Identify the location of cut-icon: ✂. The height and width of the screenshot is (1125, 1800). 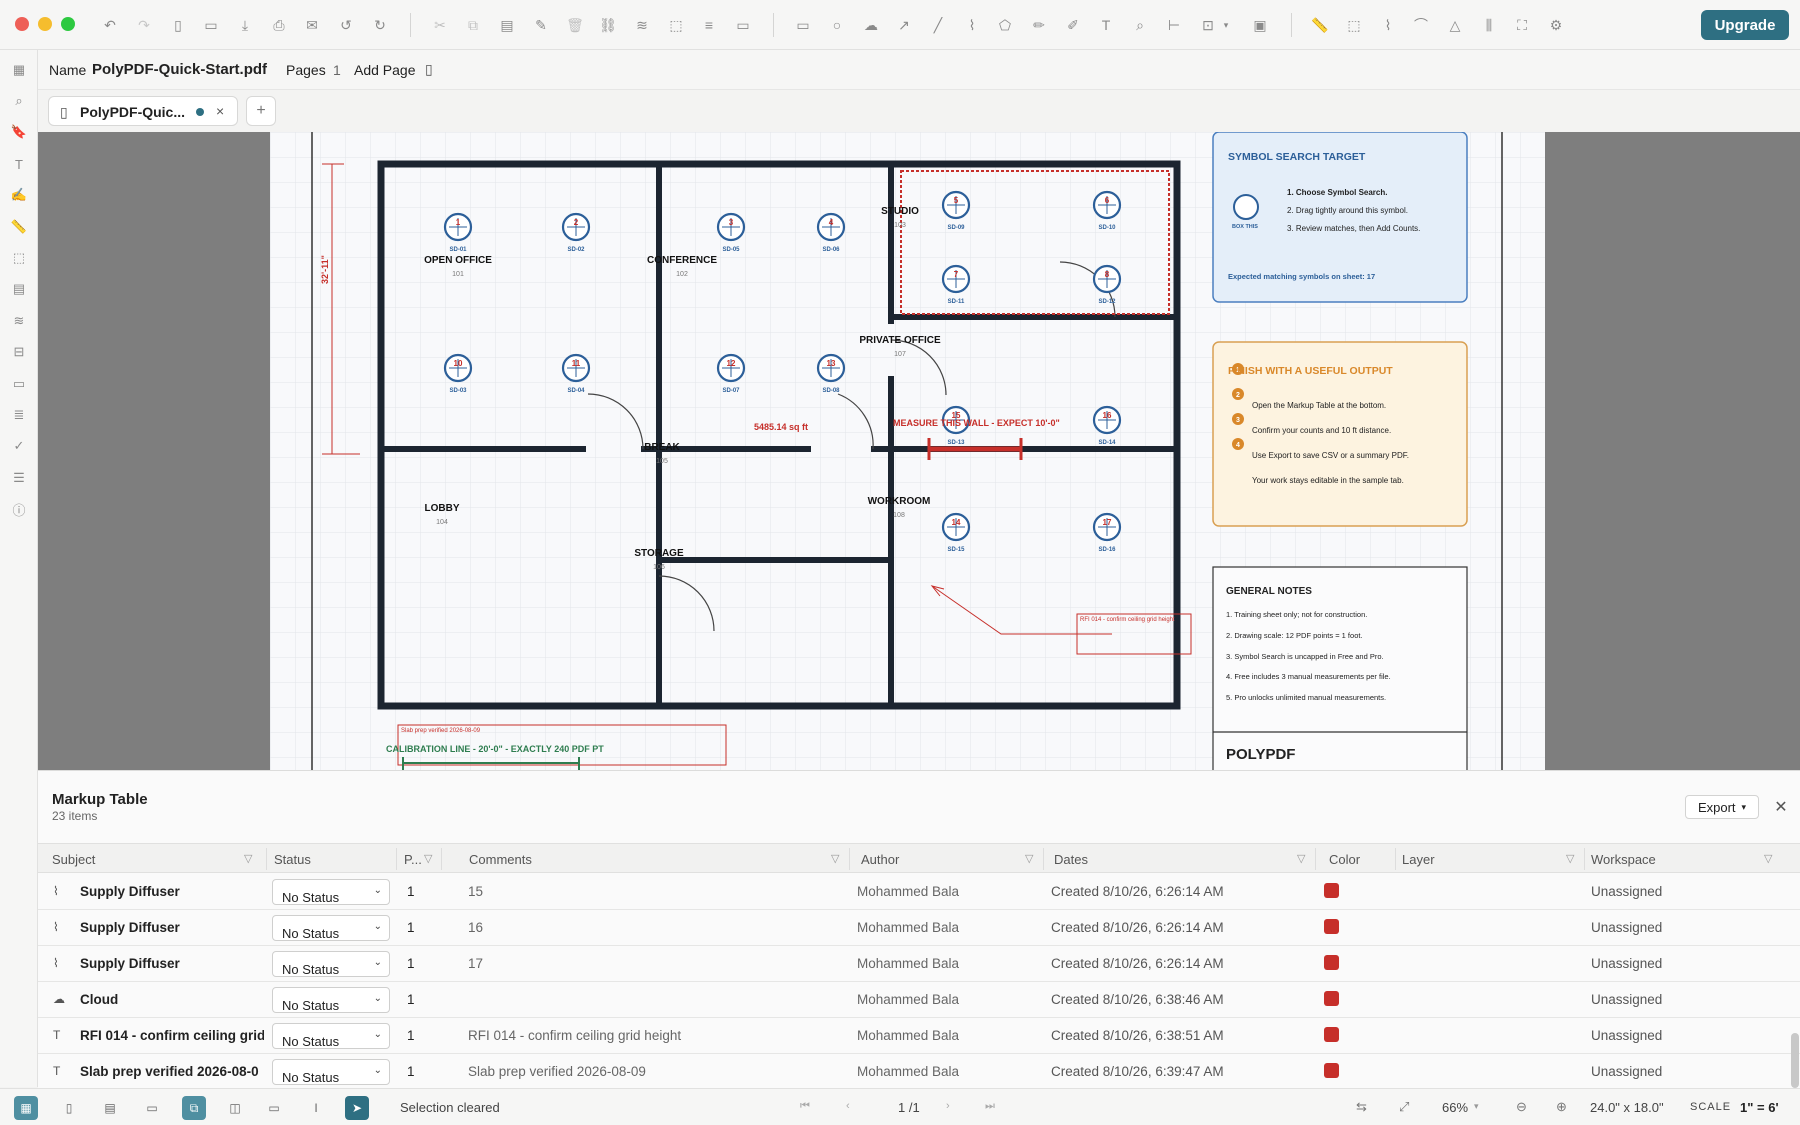
(440, 25).